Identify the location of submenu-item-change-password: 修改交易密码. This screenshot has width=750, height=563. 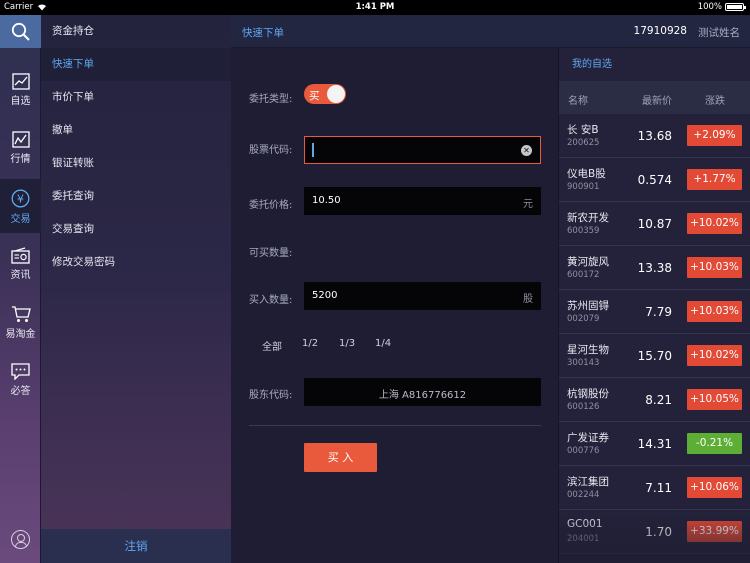
(136, 262).